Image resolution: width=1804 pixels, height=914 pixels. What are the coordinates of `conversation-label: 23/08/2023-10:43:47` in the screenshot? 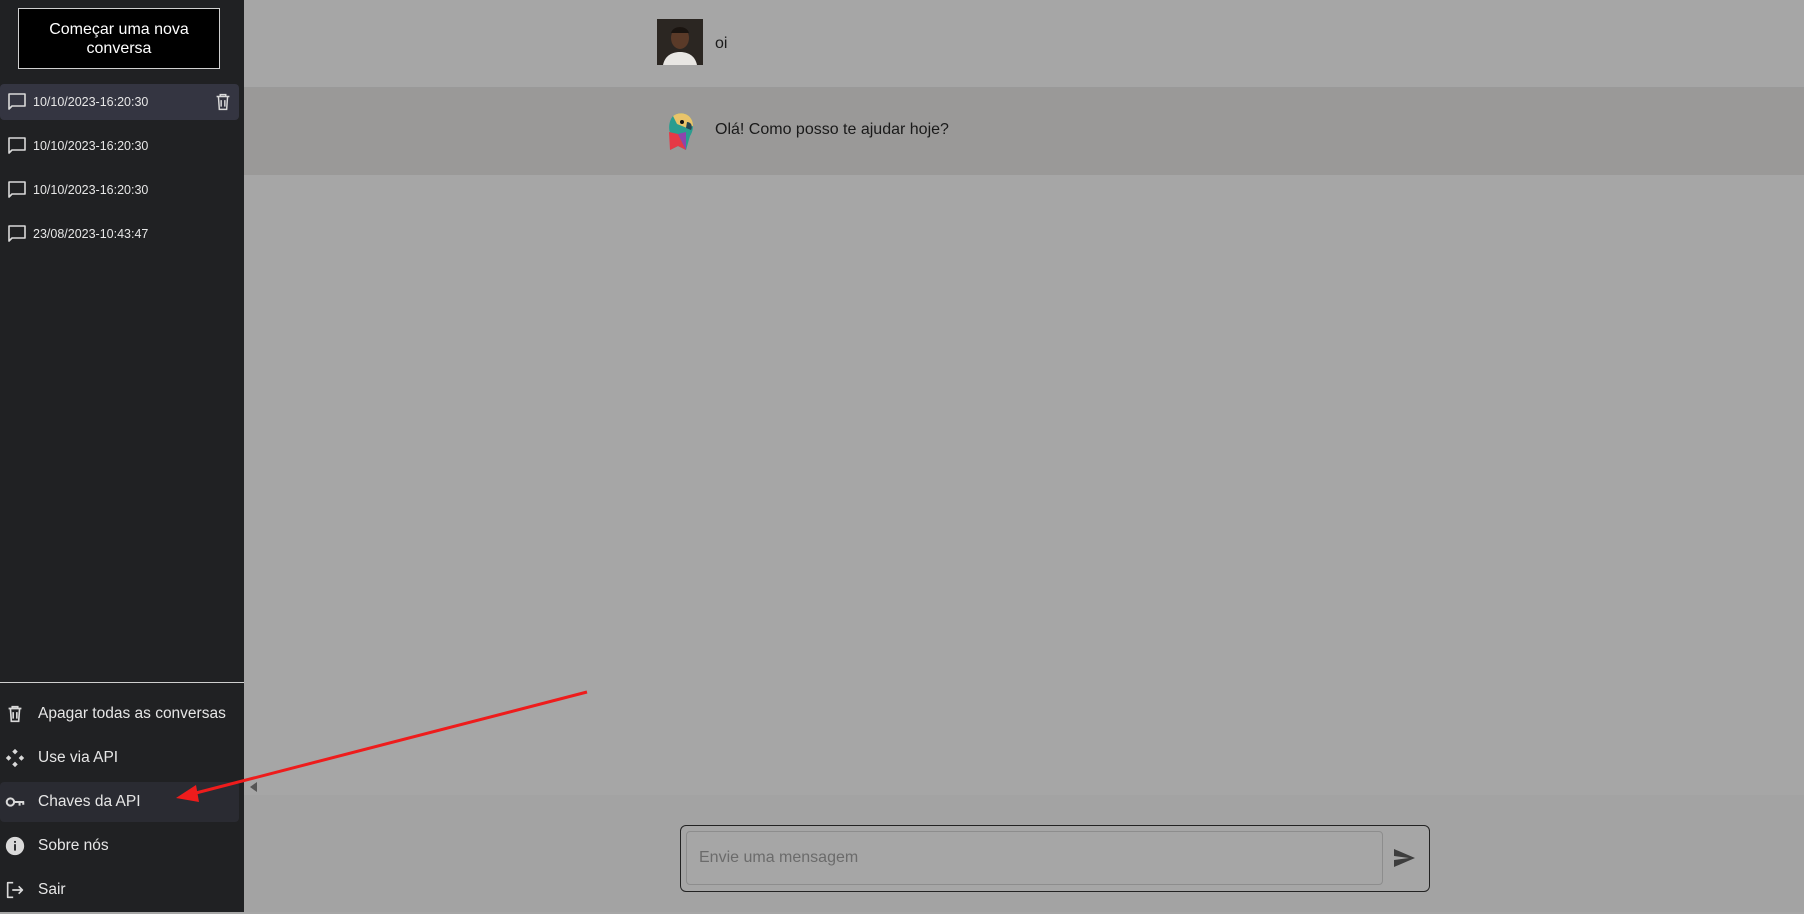 It's located at (91, 234).